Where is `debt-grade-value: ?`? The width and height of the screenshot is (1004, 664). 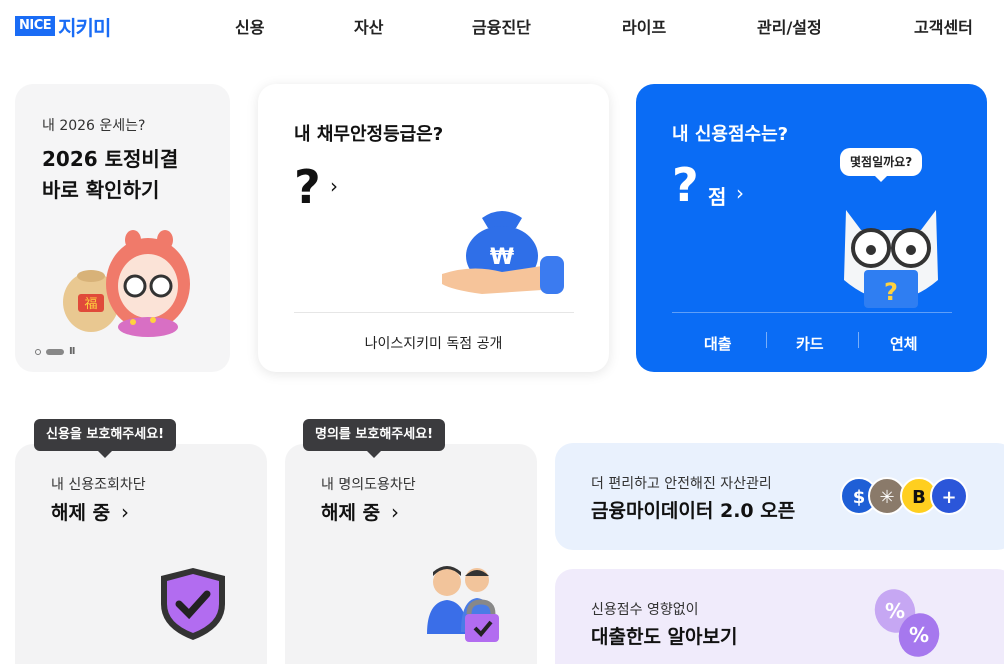 debt-grade-value: ? is located at coordinates (307, 187).